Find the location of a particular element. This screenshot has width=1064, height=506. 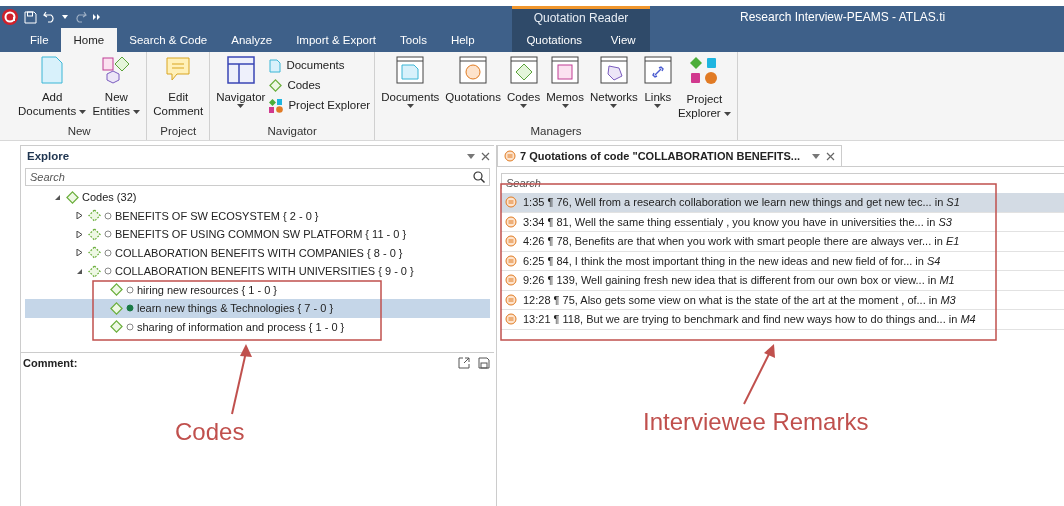

ribbon-tab: File is located at coordinates (39, 40).